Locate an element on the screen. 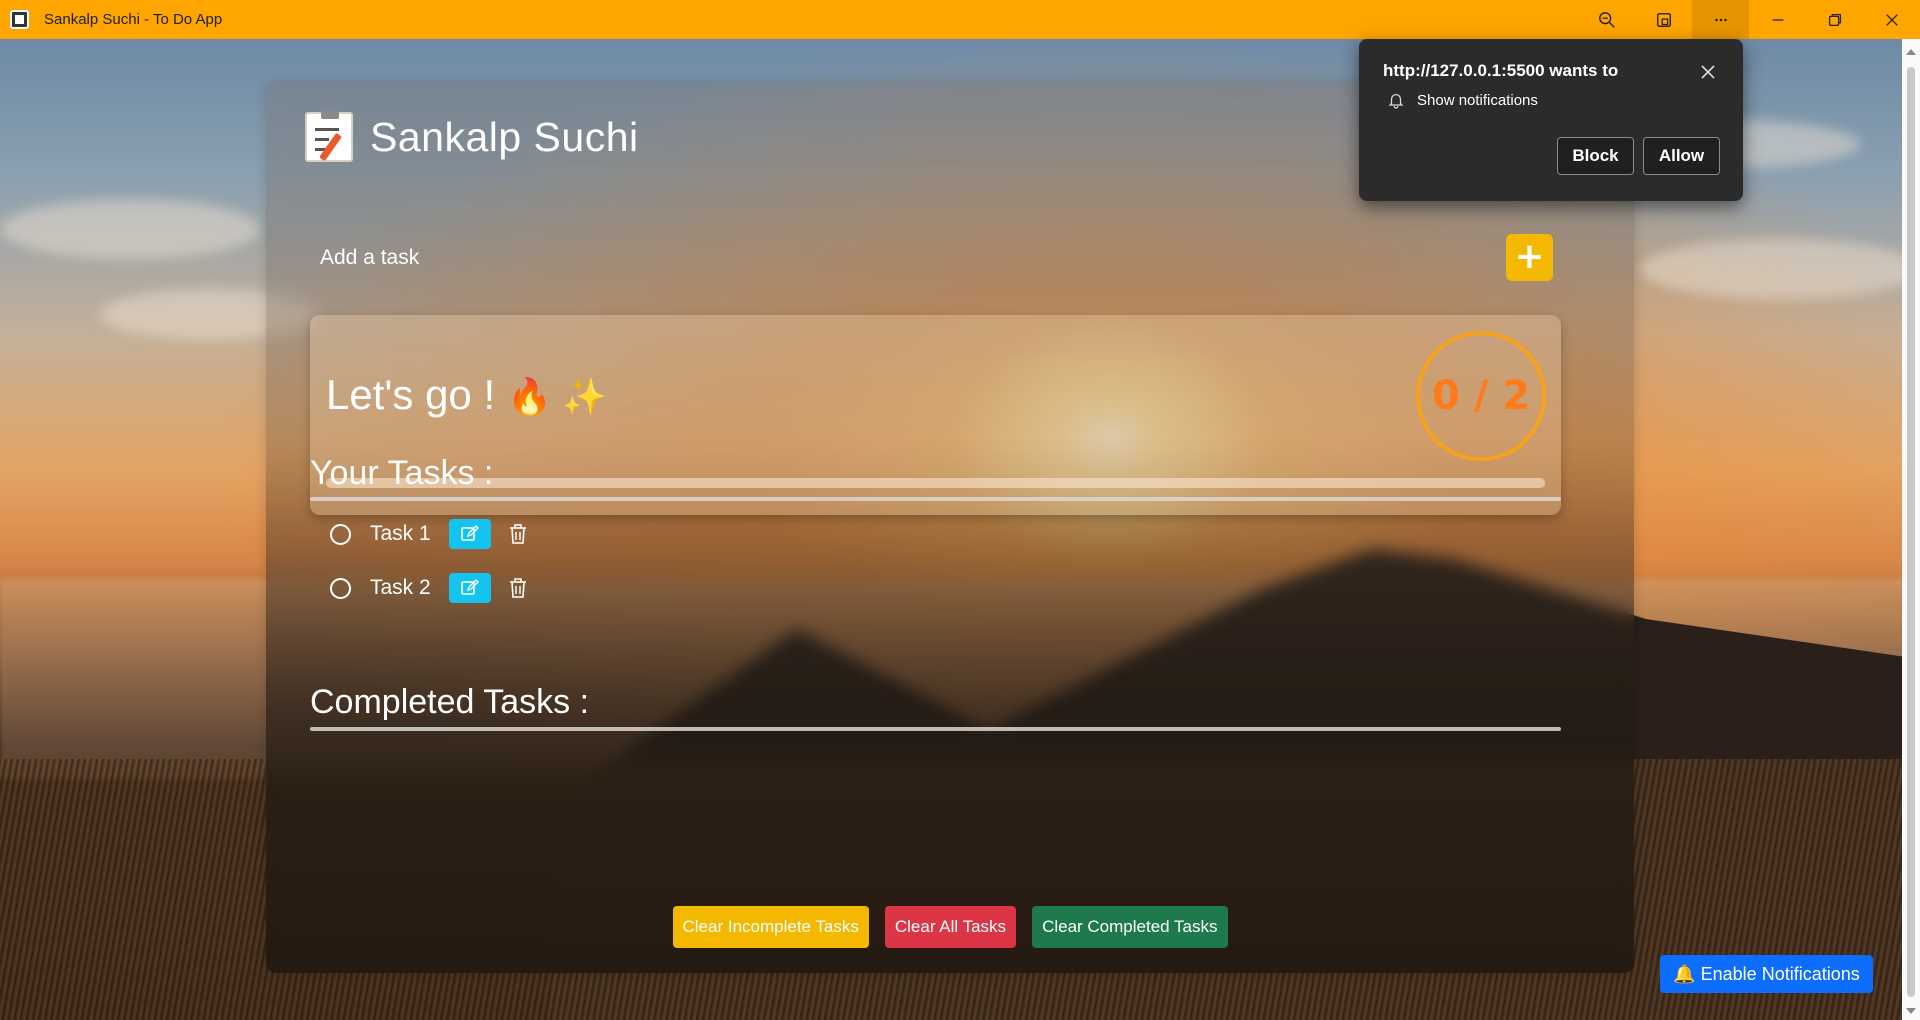 The height and width of the screenshot is (1020, 1920). clear-all-button: Clear All Tasks is located at coordinates (950, 927).